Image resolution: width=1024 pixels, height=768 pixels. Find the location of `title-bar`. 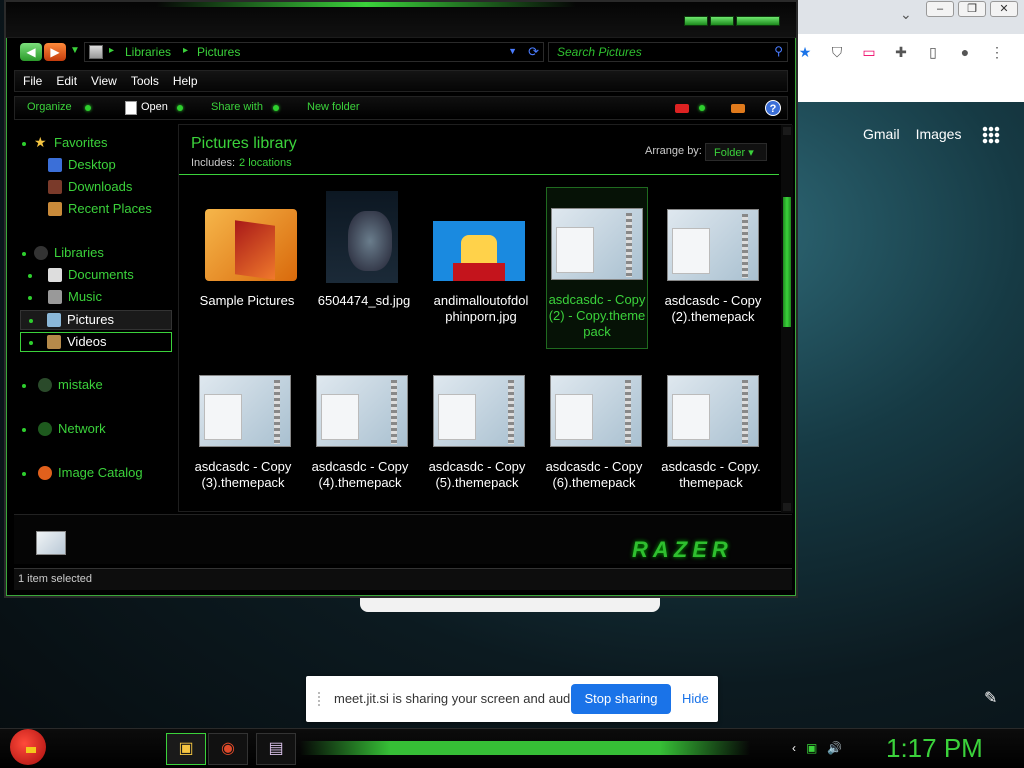

title-bar is located at coordinates (401, 20).